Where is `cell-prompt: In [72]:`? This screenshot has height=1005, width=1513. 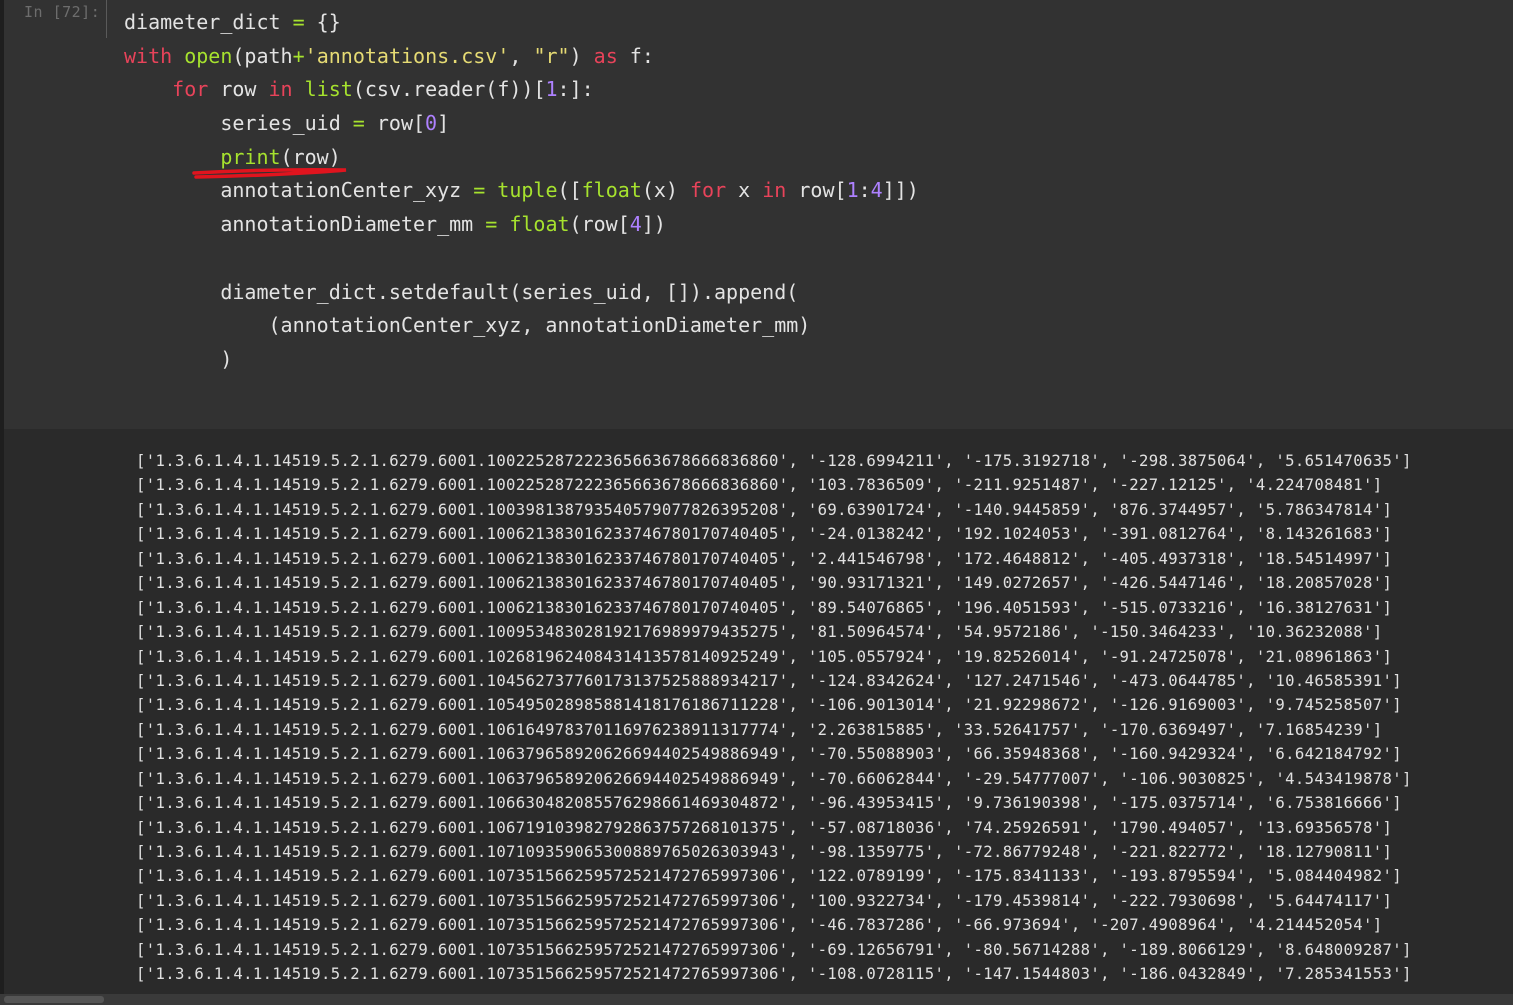
cell-prompt: In [72]: is located at coordinates (62, 12).